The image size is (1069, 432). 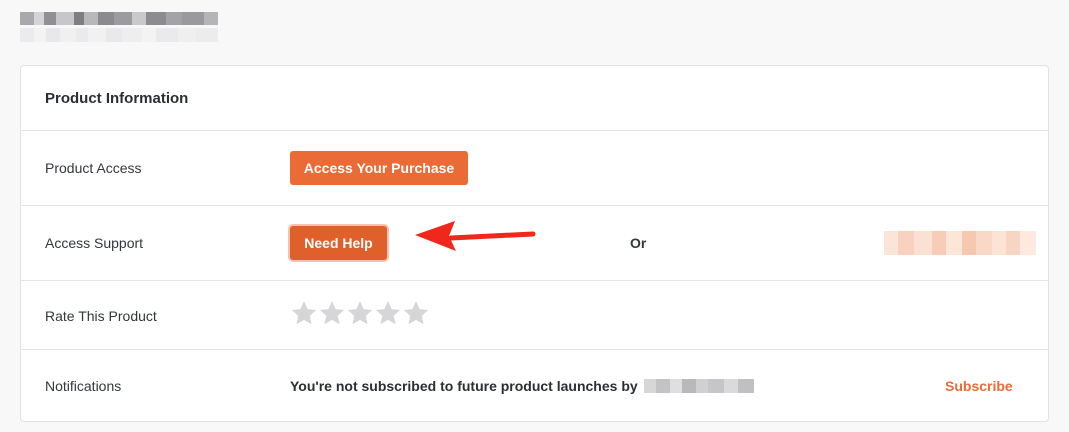 I want to click on annotation-arrow-icon, so click(x=475, y=236).